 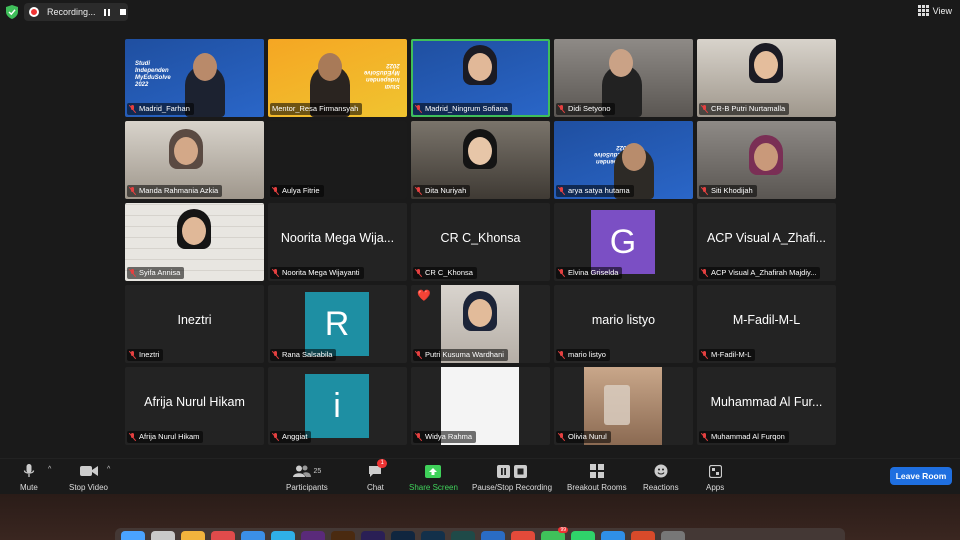 I want to click on participant-tile: M-Fadil-M-L M-Fadil-M-L, so click(x=766, y=324).